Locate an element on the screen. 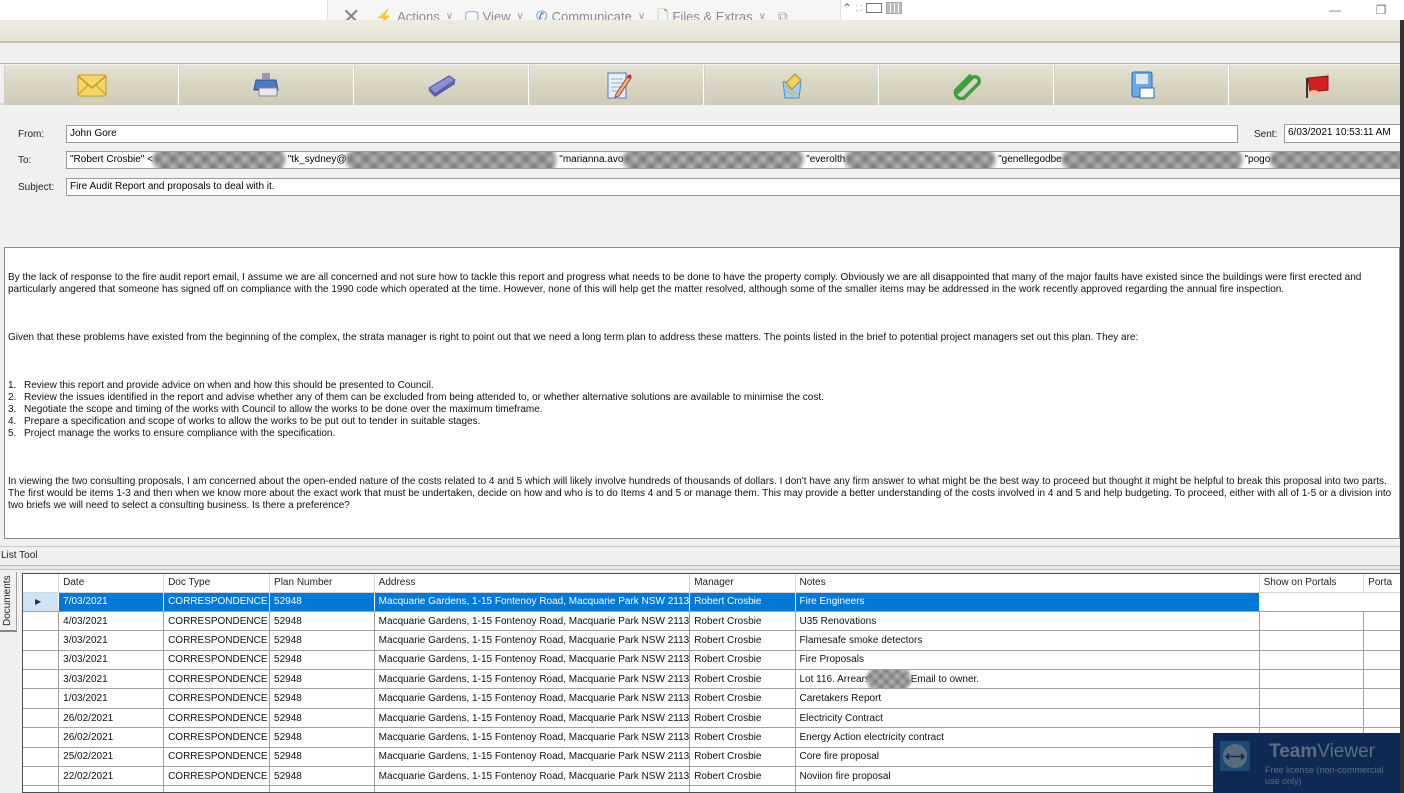  cell-notes: Noviion fire proposal is located at coordinates (1027, 776).